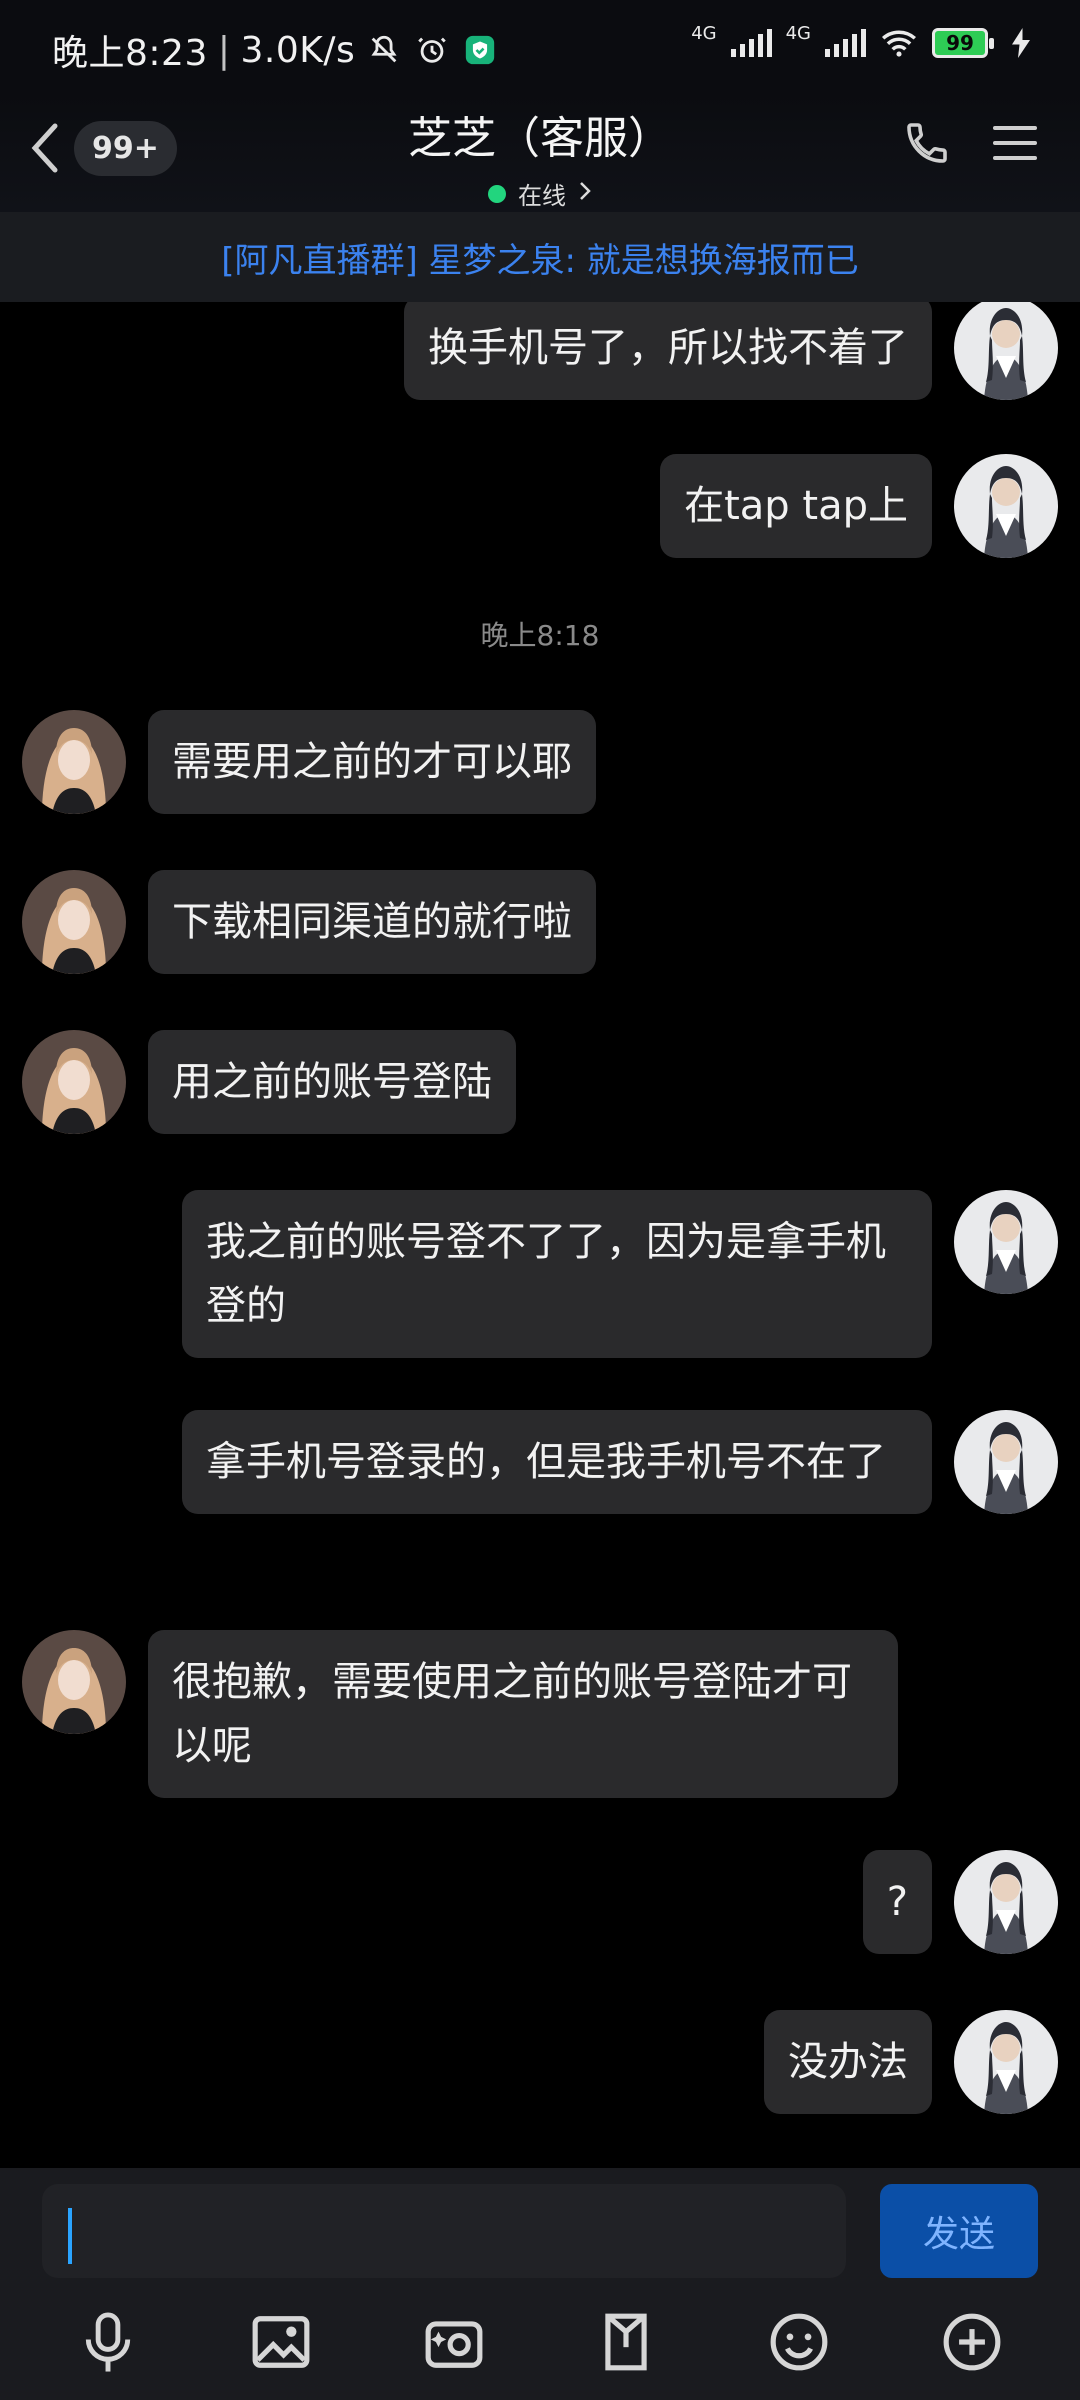 The height and width of the screenshot is (2400, 1080). I want to click on group-announcement: [阿凡直播群] 星梦之泉: 就是想换海报而已, so click(540, 257).